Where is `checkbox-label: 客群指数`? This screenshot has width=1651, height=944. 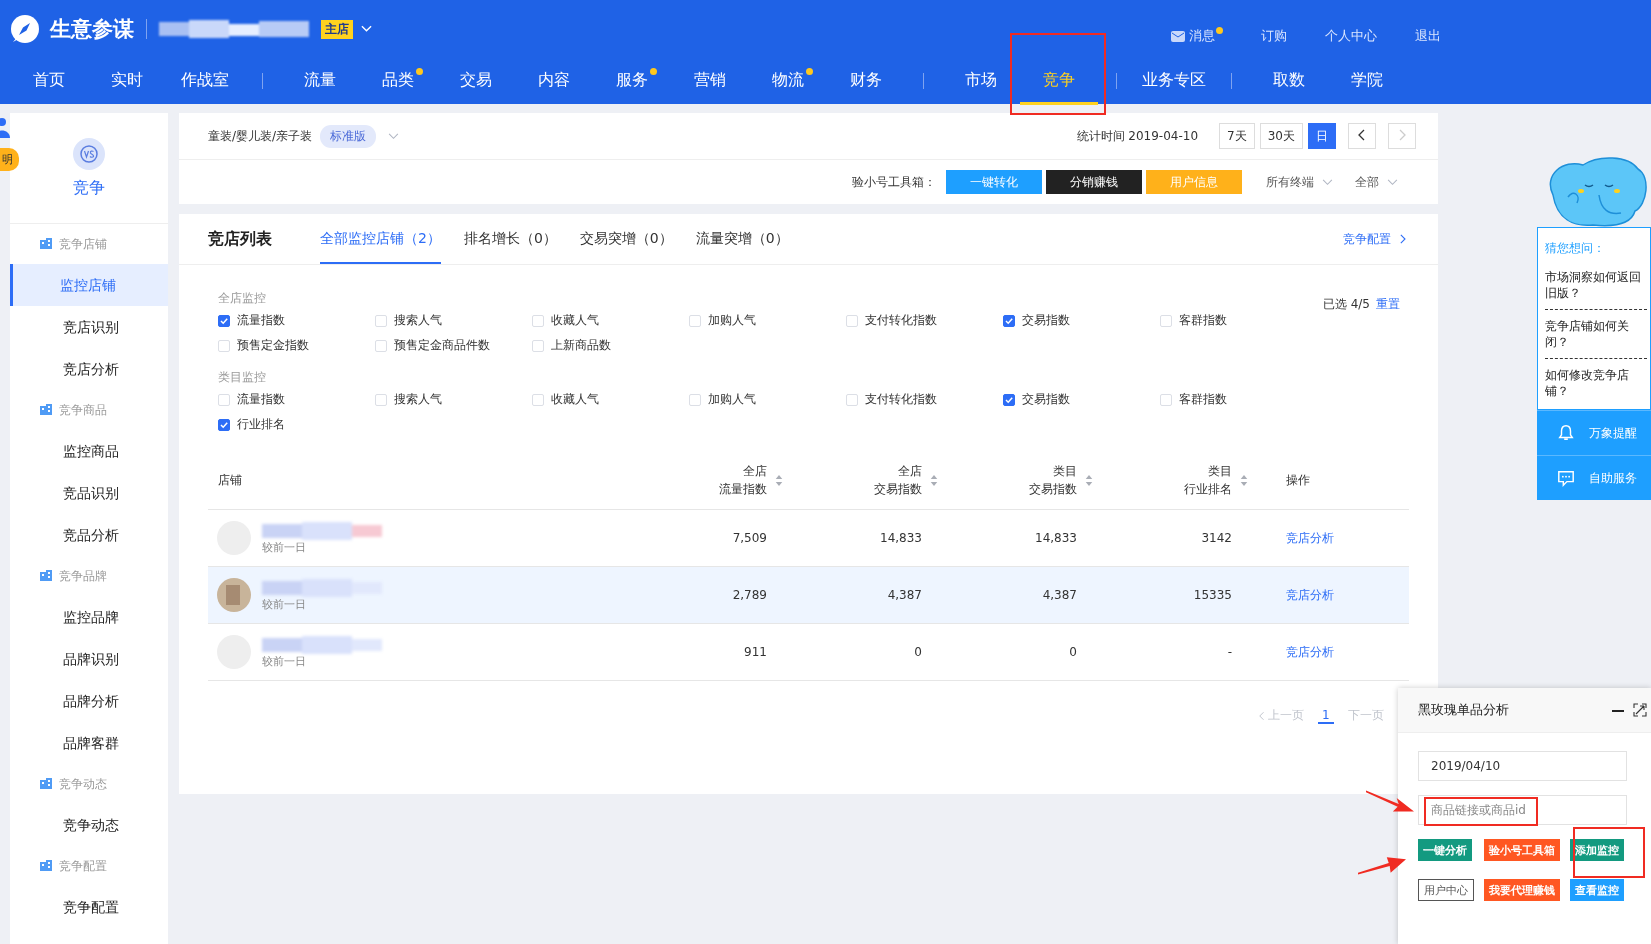
checkbox-label: 客群指数 is located at coordinates (1203, 399).